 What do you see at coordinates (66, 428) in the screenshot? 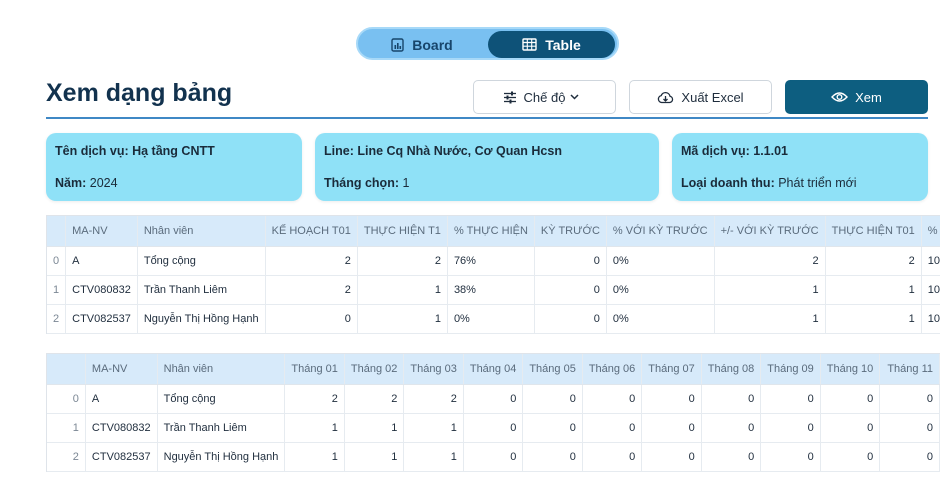
I see `row-index: 1` at bounding box center [66, 428].